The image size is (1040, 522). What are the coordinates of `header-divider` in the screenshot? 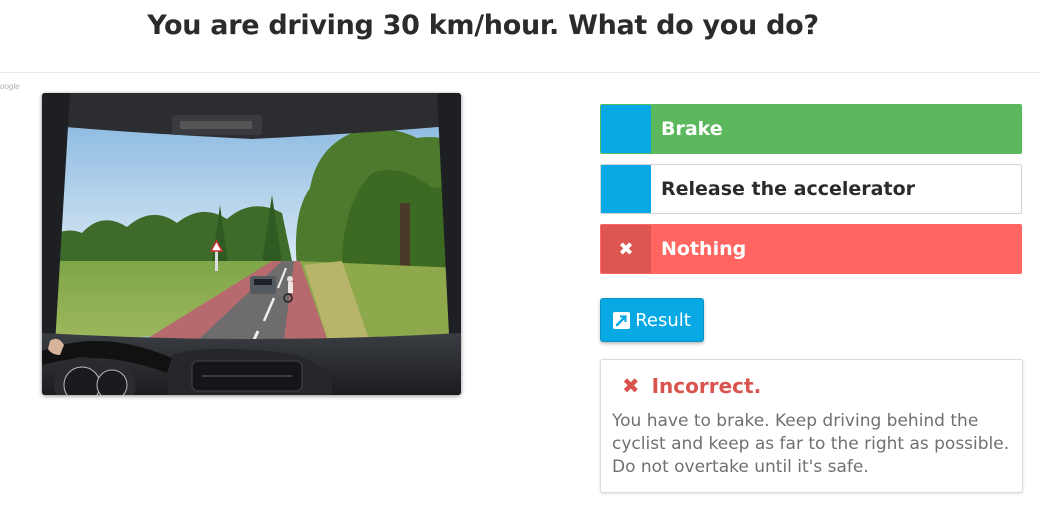 It's located at (520, 72).